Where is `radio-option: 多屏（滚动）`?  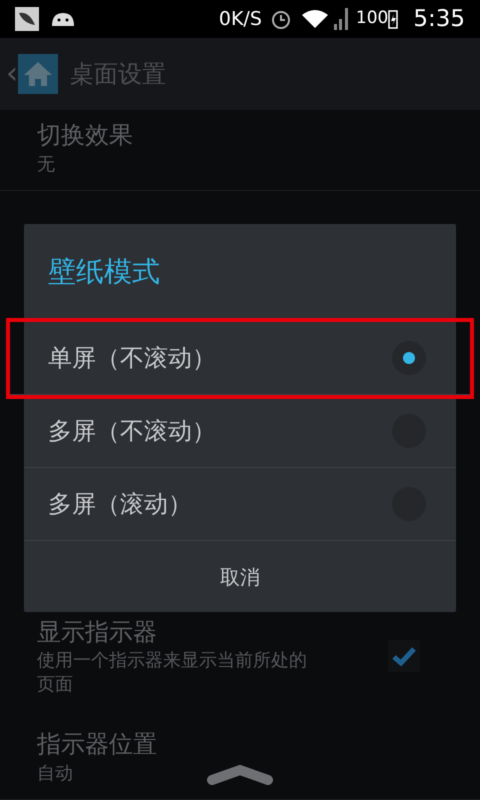 radio-option: 多屏（滚动） is located at coordinates (240, 504).